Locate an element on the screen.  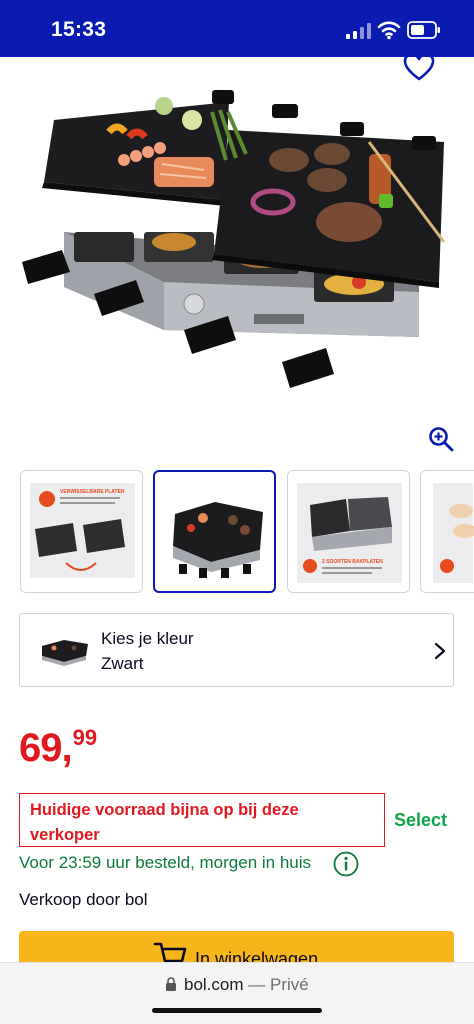
home-indicator is located at coordinates (237, 1010).